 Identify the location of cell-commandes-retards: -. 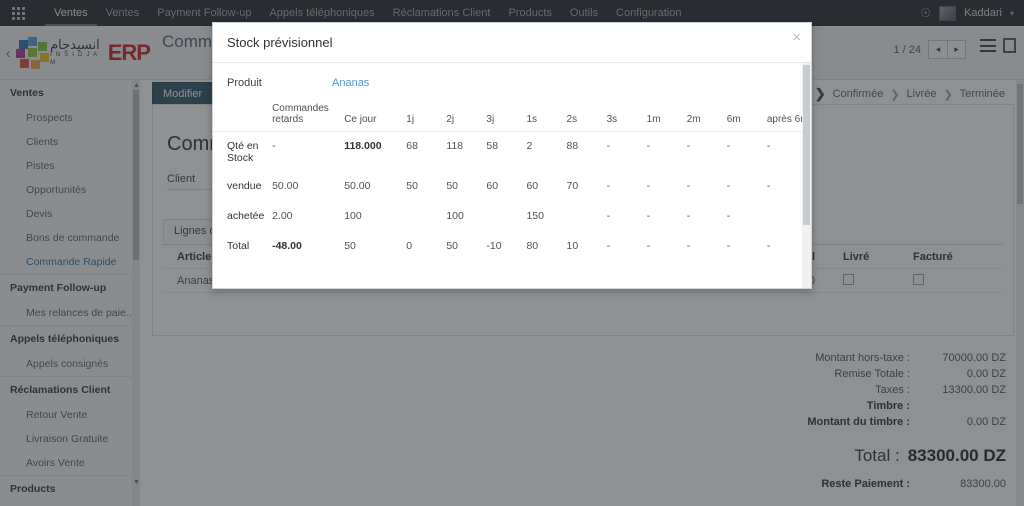
(274, 146).